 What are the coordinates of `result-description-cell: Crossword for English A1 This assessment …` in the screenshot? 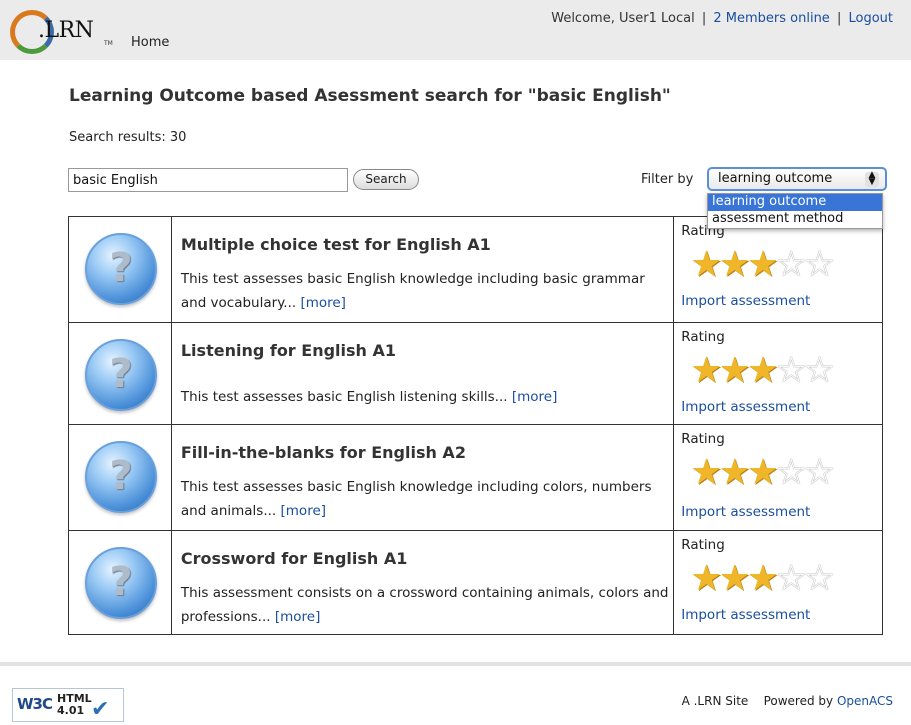 It's located at (422, 582).